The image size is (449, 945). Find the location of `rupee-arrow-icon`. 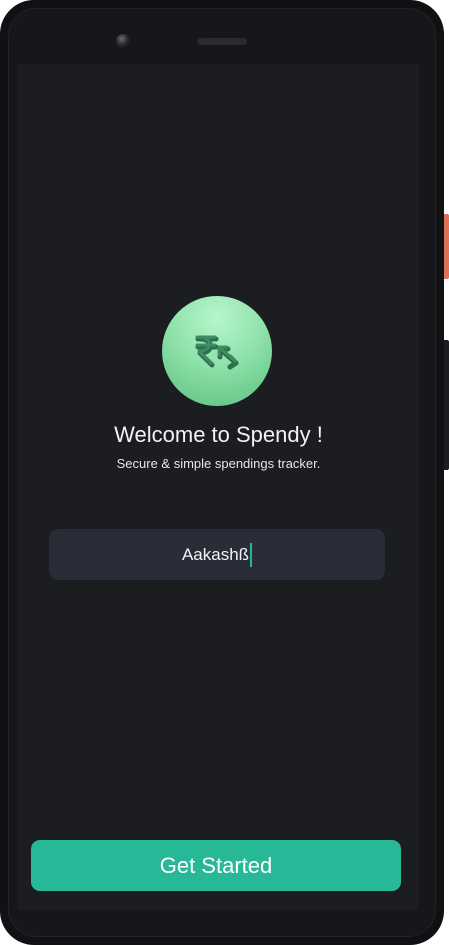

rupee-arrow-icon is located at coordinates (217, 352).